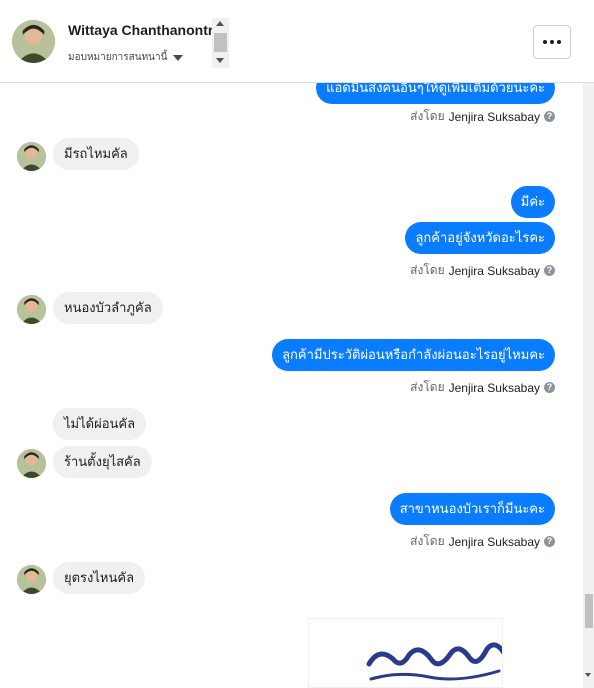  I want to click on thread-scrollbar, so click(588, 385).